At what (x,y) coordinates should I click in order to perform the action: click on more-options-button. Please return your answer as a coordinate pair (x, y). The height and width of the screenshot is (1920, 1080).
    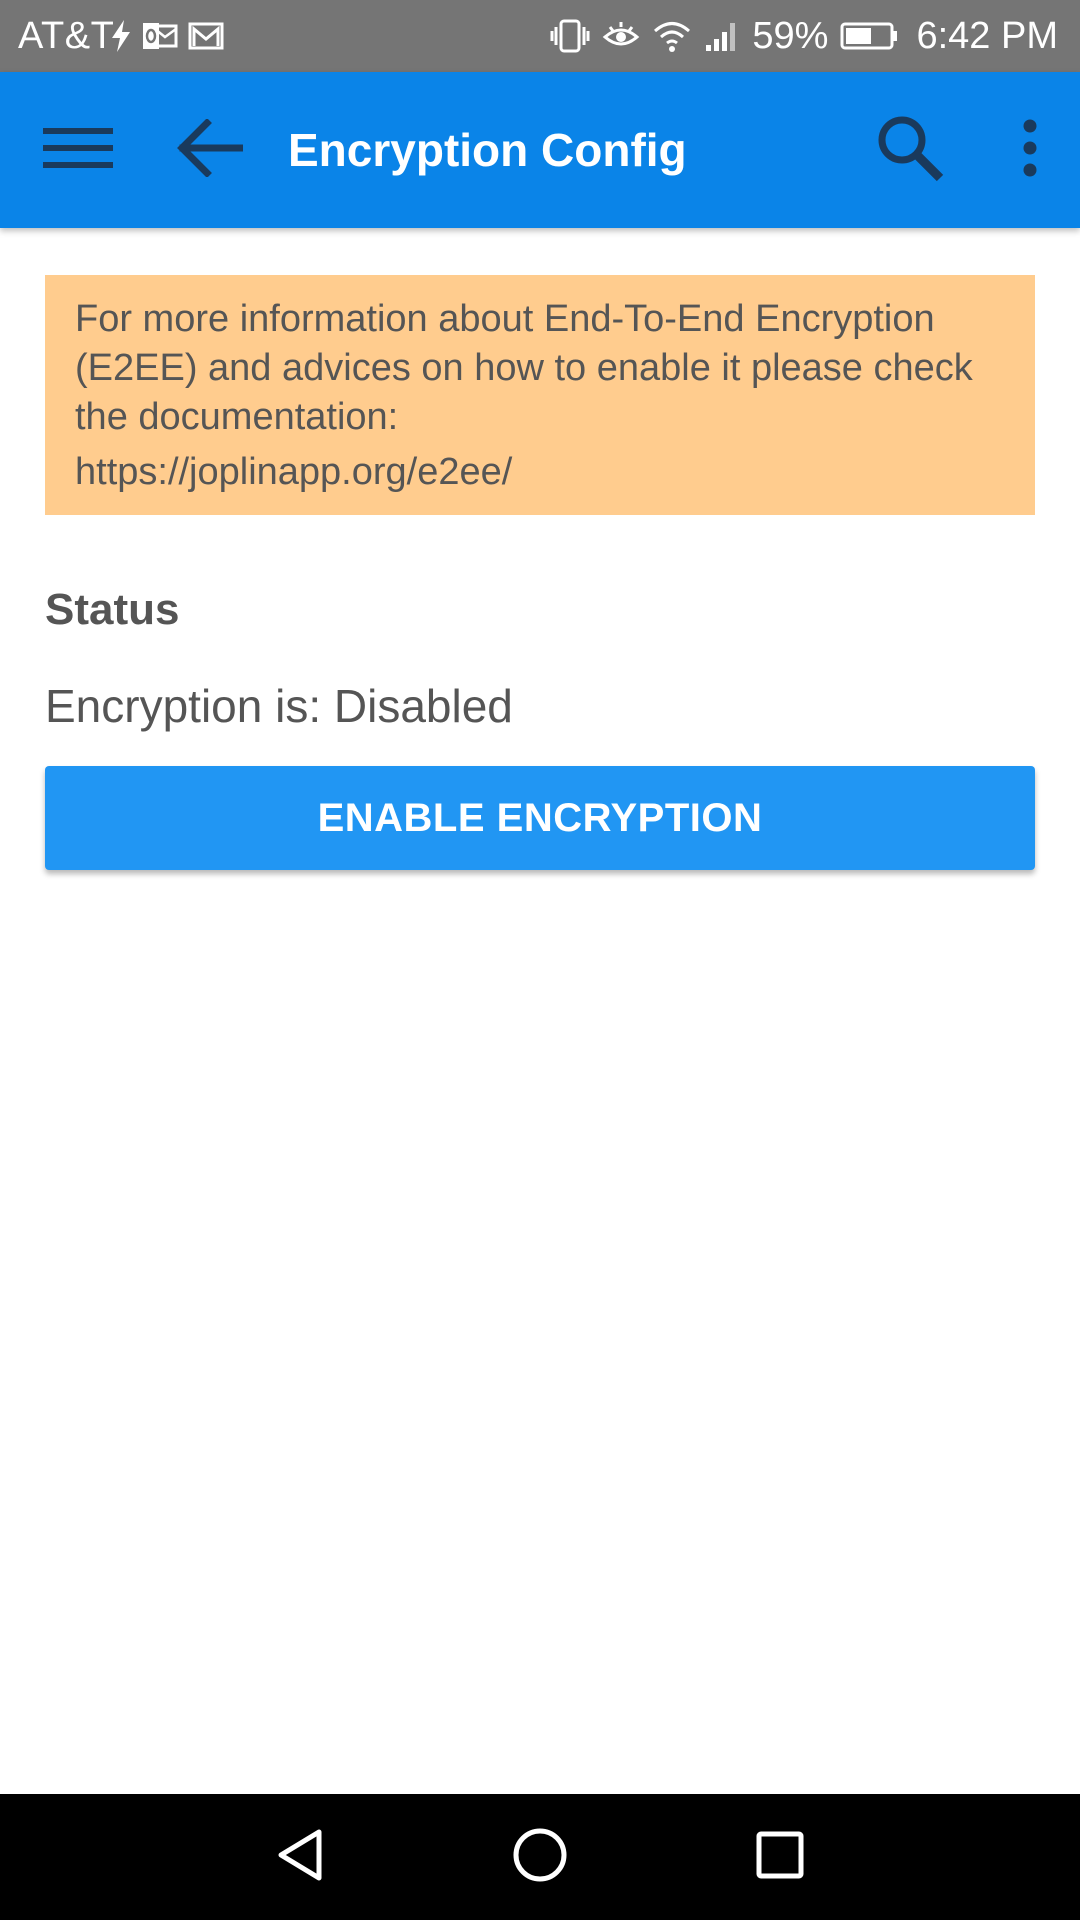
    Looking at the image, I should click on (1030, 150).